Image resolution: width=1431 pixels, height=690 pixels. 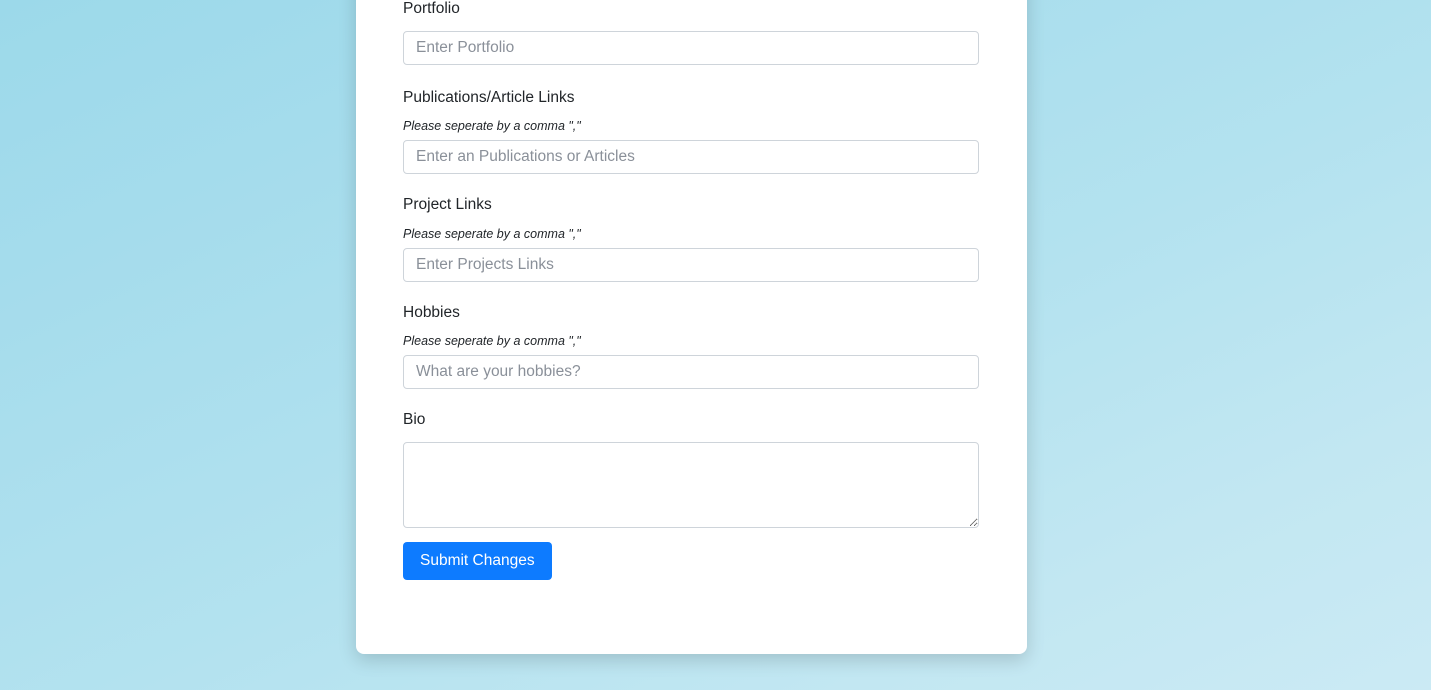 I want to click on field-hobbies: Hobbies Please seperate by a comma ",", so click(x=691, y=347).